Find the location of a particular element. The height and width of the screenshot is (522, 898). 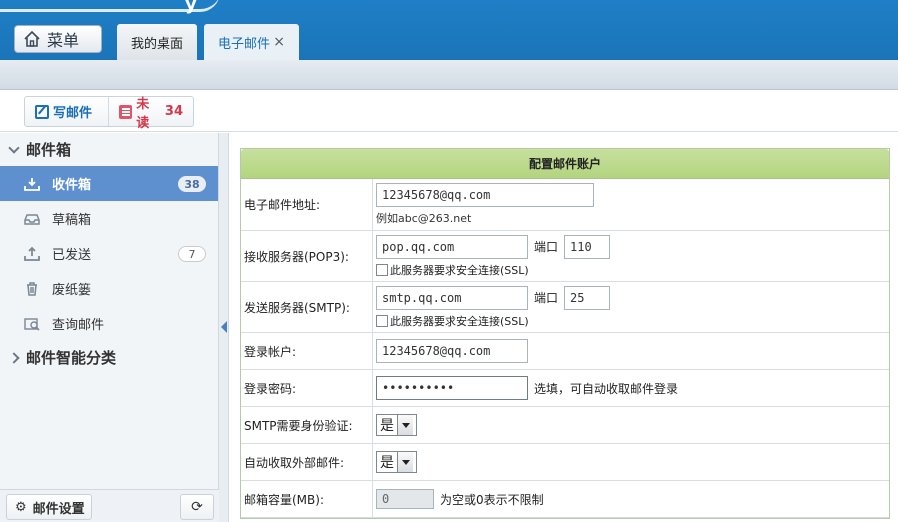

row-account: 登录帐户: 12345678@qq.com is located at coordinates (565, 351).